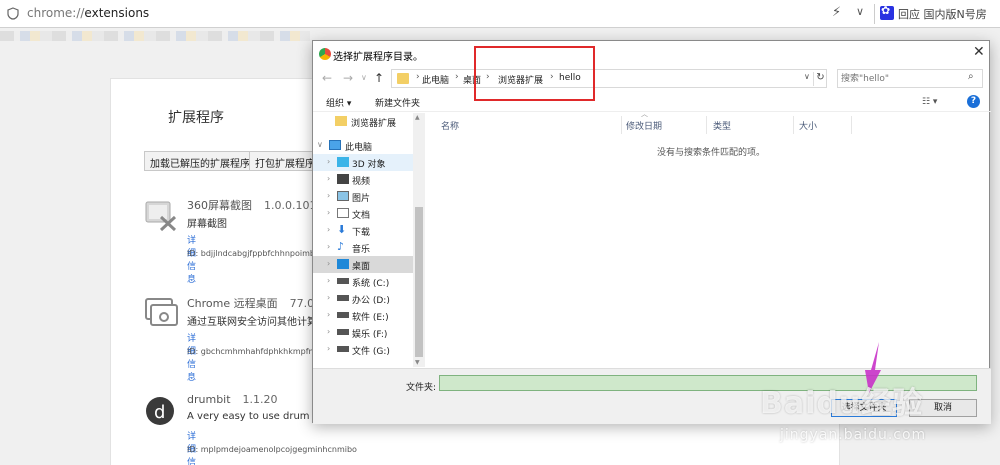 The height and width of the screenshot is (465, 1000). Describe the element at coordinates (853, 435) in the screenshot. I see `watermark-url: jingyan.baidu.com` at that location.